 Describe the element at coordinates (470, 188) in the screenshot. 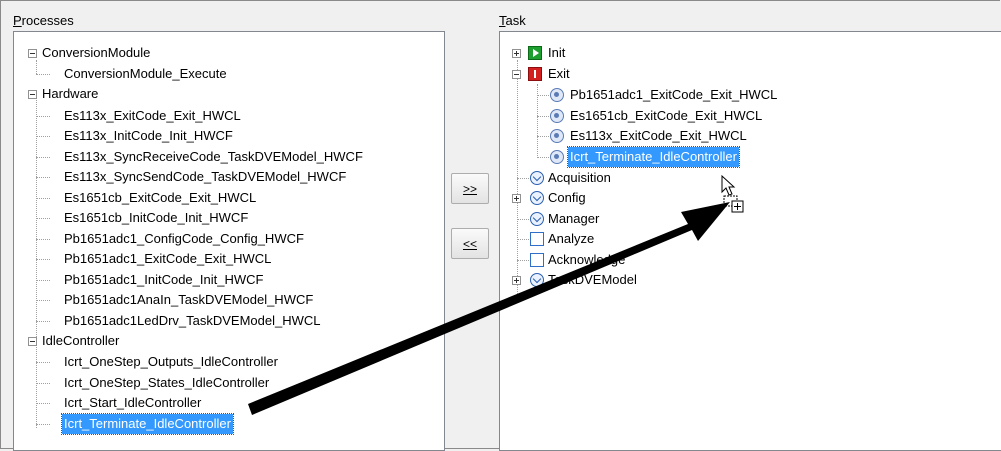

I see `add-to-task-button: >>` at that location.